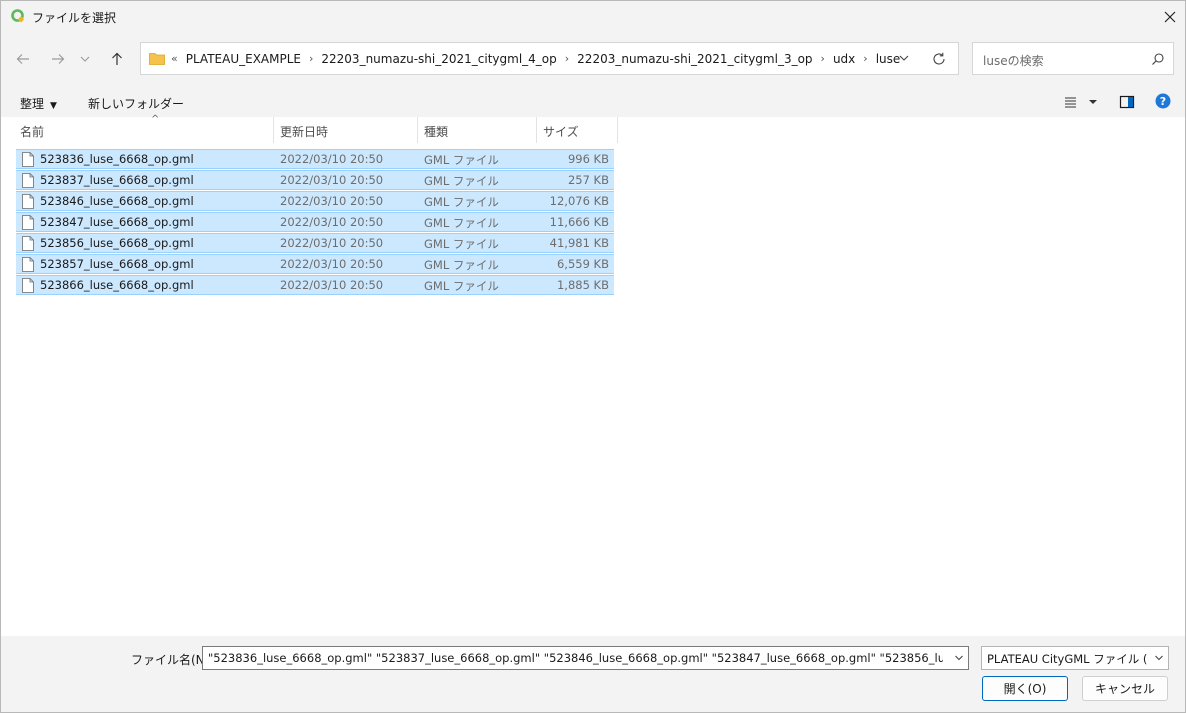  What do you see at coordinates (144, 128) in the screenshot?
I see `column-header-name: 名前 ^` at bounding box center [144, 128].